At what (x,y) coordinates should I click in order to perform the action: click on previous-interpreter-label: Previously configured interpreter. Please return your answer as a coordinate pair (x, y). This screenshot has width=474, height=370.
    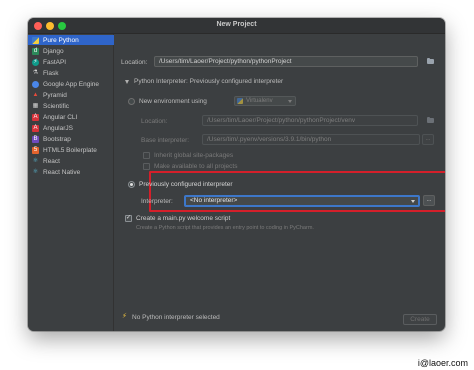
    Looking at the image, I should click on (186, 184).